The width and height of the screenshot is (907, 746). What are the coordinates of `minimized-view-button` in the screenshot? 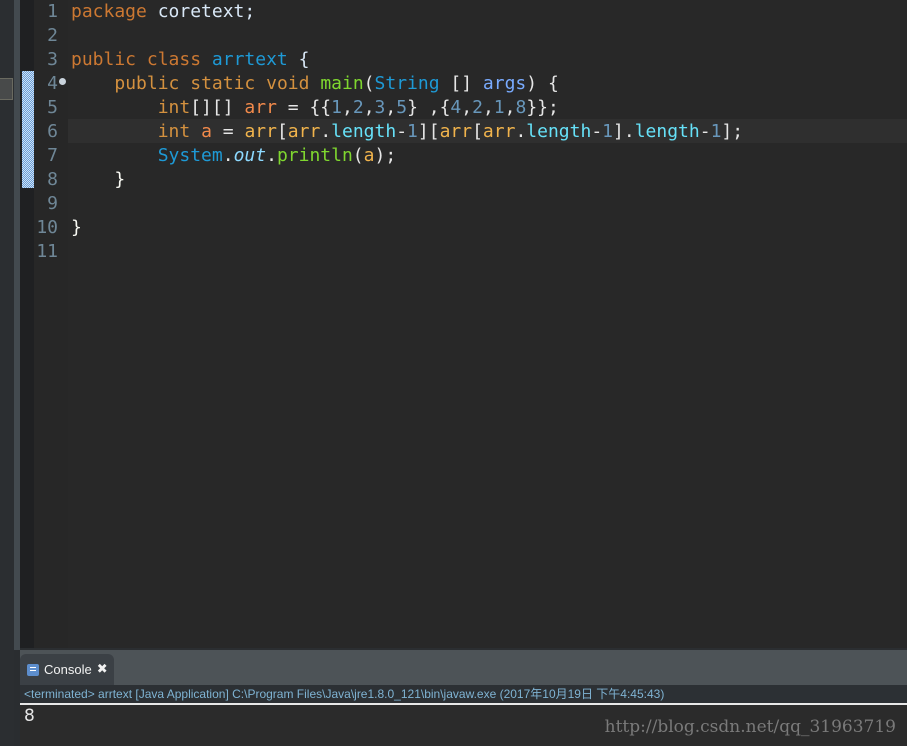 It's located at (6, 89).